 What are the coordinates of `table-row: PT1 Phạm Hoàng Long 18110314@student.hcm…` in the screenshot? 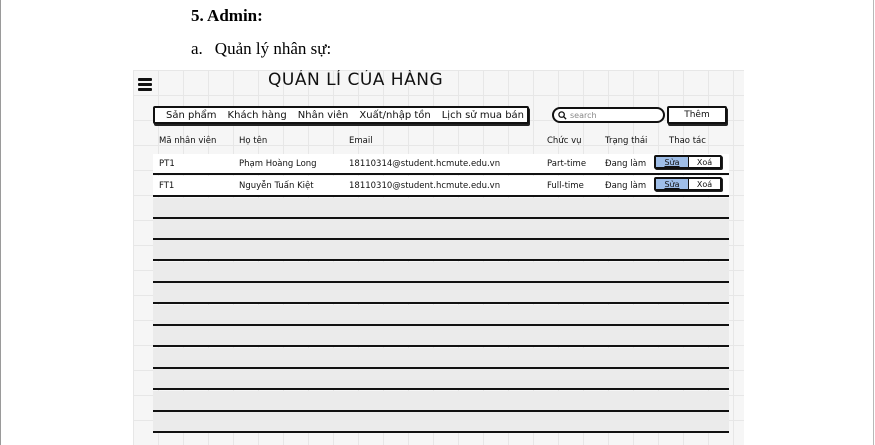 It's located at (441, 164).